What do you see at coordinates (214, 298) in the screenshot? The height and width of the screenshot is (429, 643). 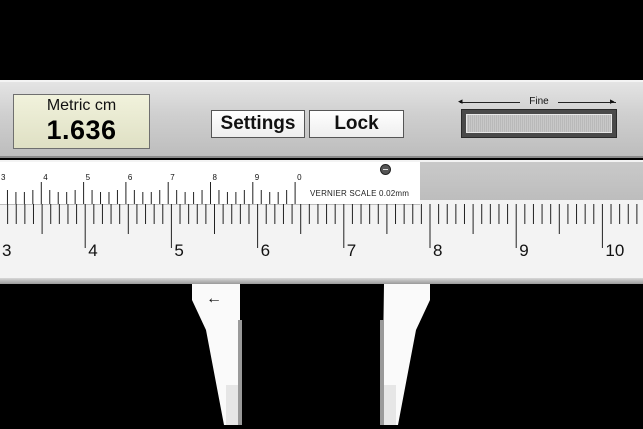 I see `arrow-left-icon: ←` at bounding box center [214, 298].